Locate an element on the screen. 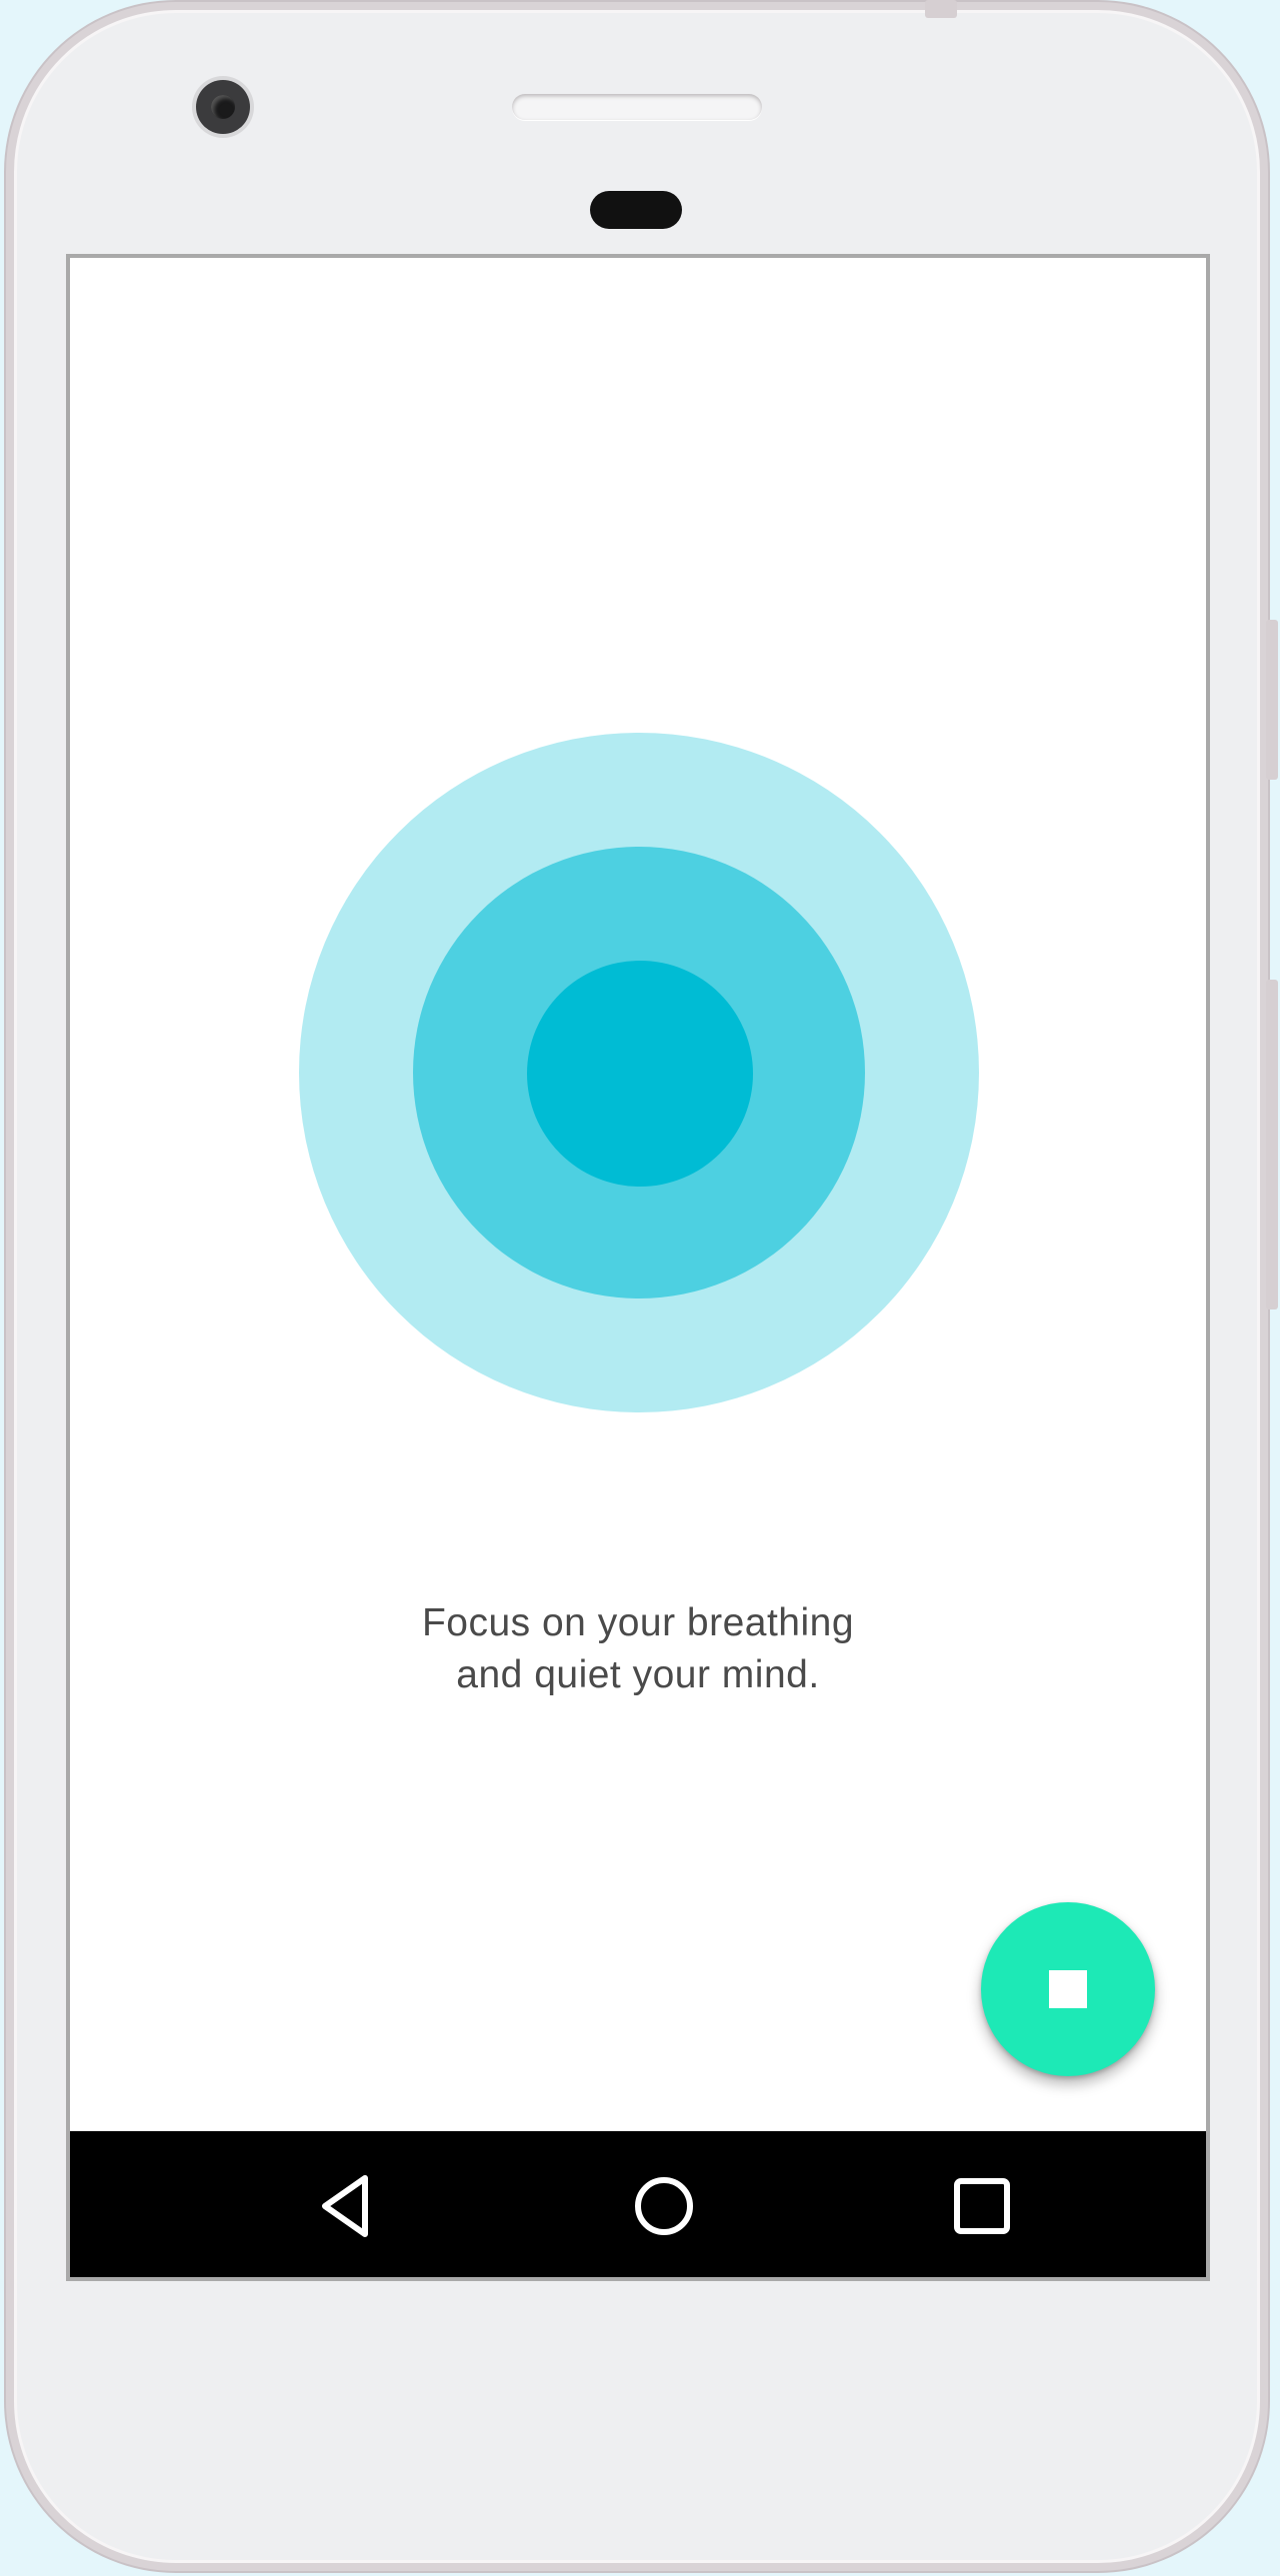 The width and height of the screenshot is (1280, 2576). back-triangle-icon is located at coordinates (345, 2206).